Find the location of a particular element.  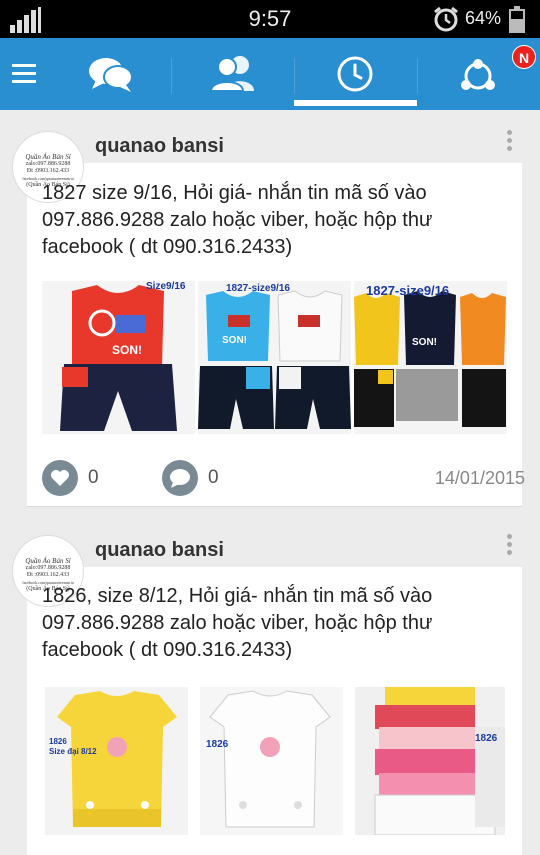

menu-button is located at coordinates (24, 74).